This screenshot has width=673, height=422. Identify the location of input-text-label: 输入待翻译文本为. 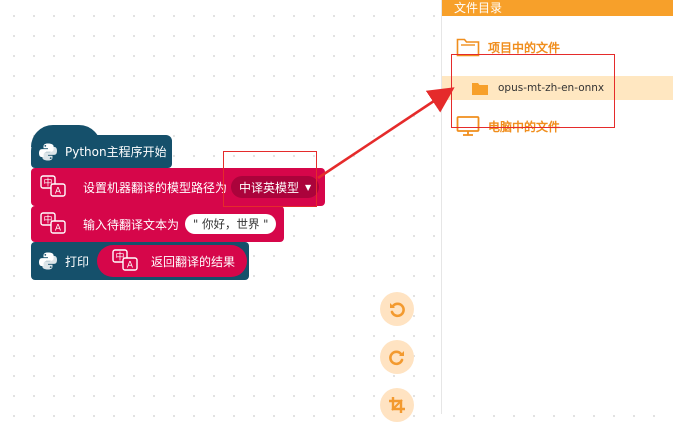
(131, 224).